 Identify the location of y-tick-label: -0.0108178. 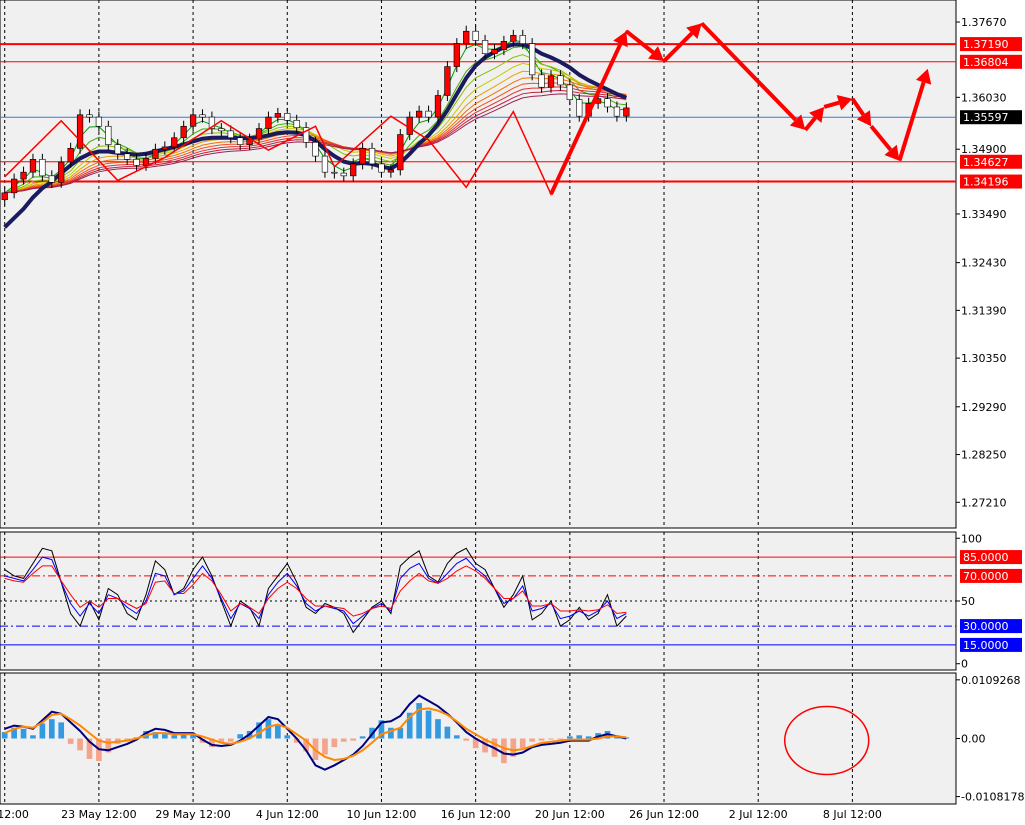
(992, 797).